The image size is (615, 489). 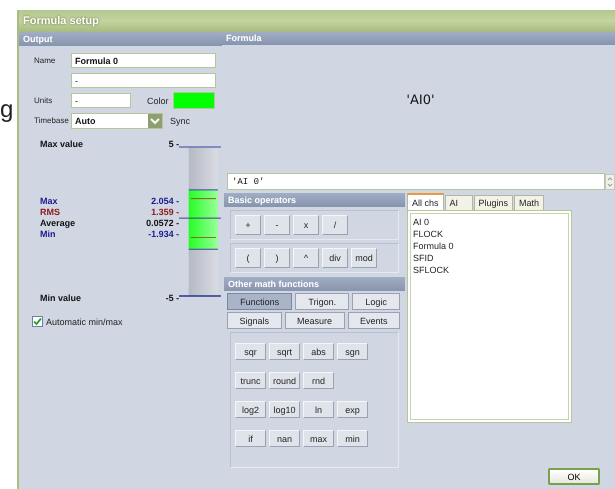 I want to click on formula-input: 'AI 0', so click(x=416, y=181).